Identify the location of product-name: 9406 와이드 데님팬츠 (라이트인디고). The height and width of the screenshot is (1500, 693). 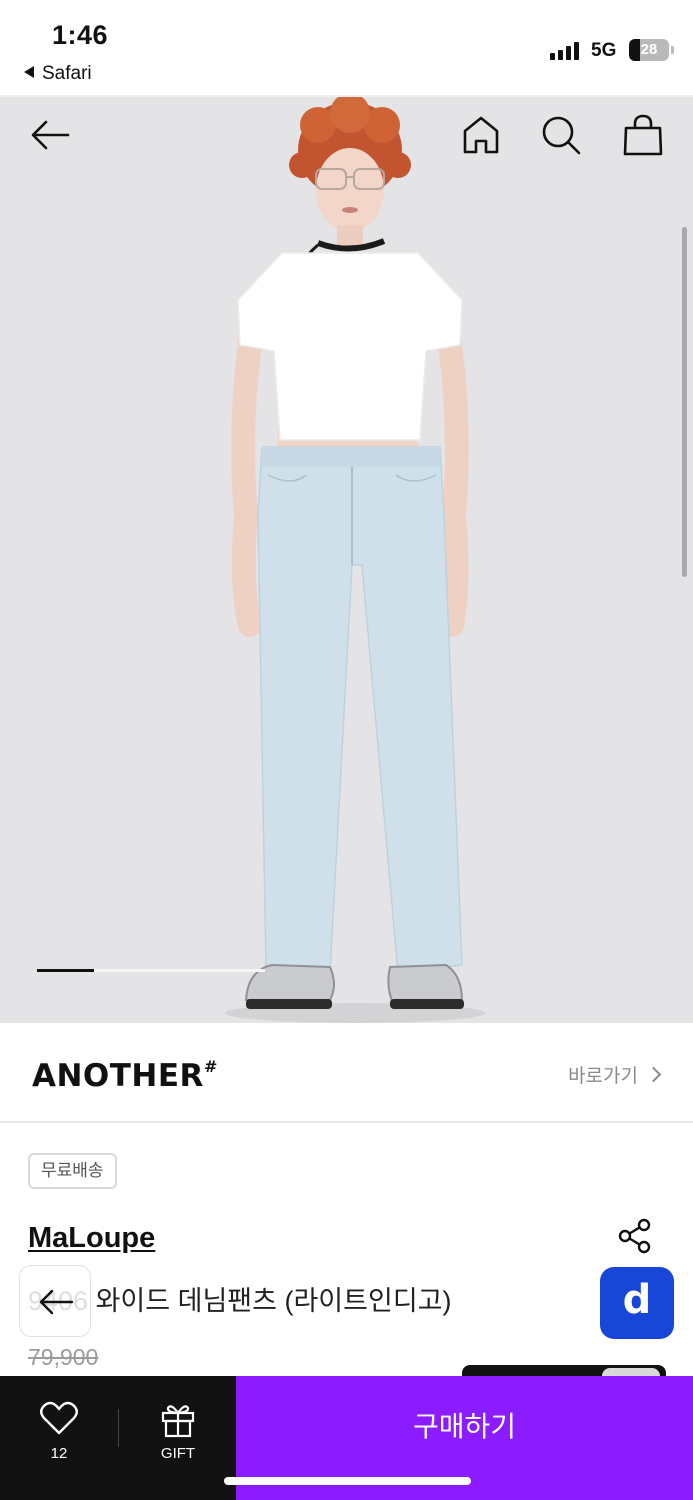
(240, 1298).